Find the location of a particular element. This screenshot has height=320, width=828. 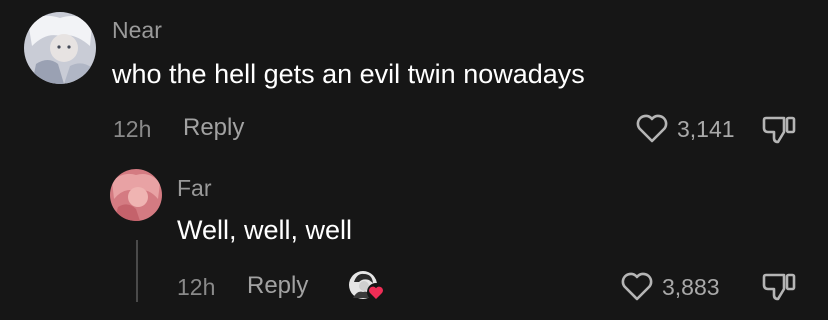

comment-timestamp: 12h is located at coordinates (132, 129).